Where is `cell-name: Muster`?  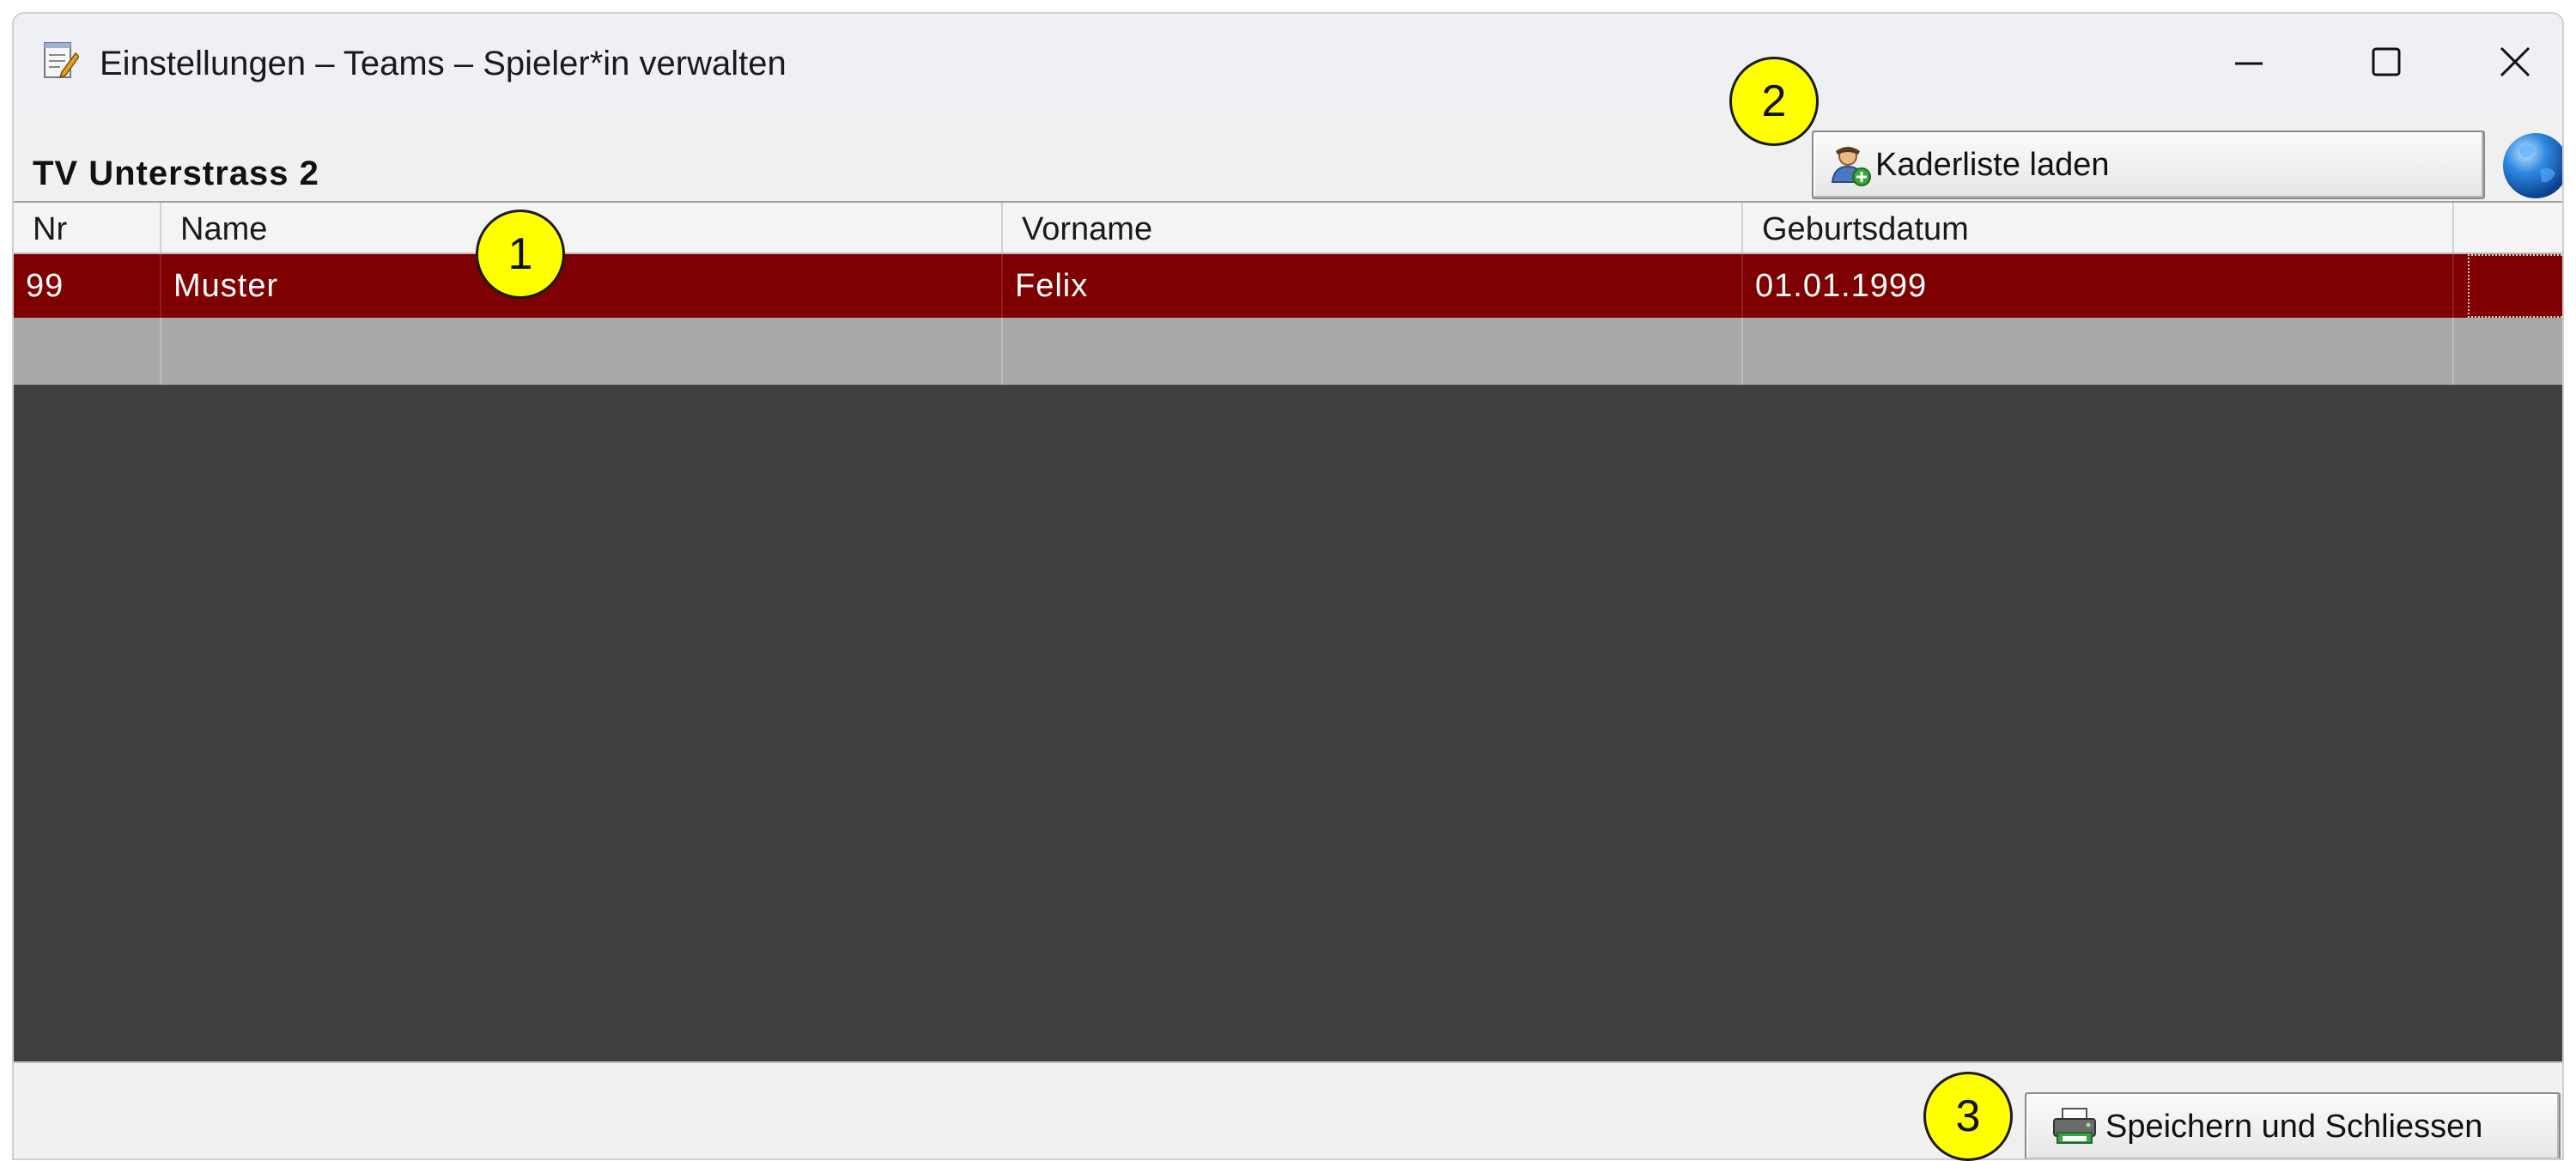 cell-name: Muster is located at coordinates (582, 286).